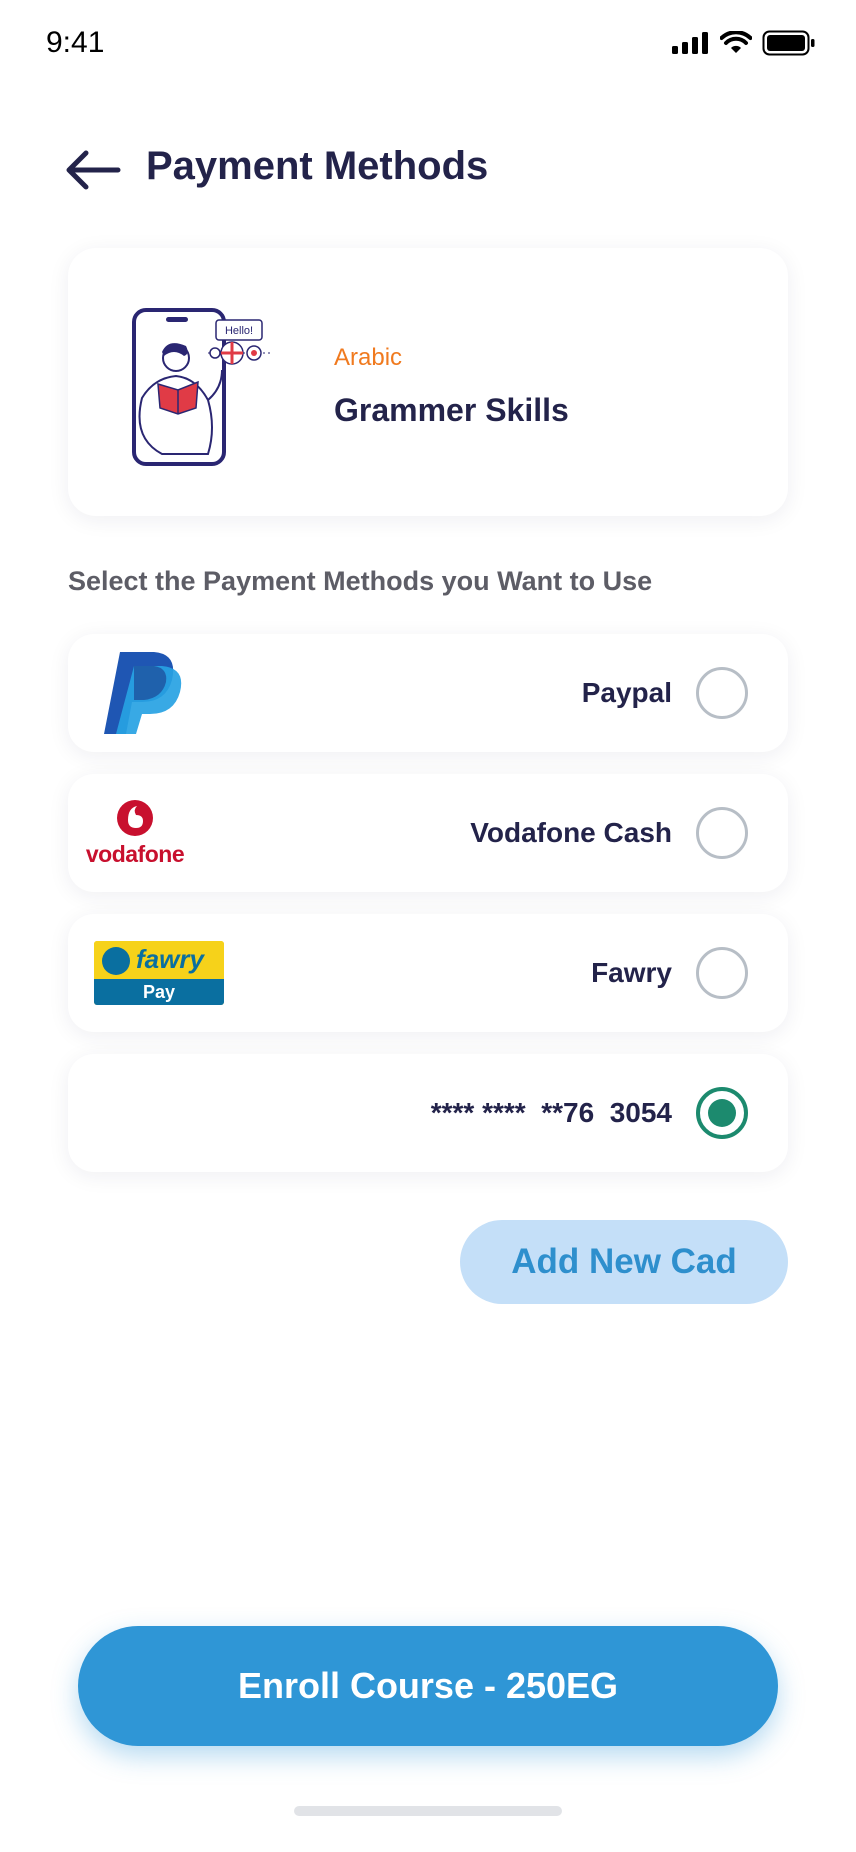 The height and width of the screenshot is (1852, 856). I want to click on paypal-logo-icon, so click(143, 693).